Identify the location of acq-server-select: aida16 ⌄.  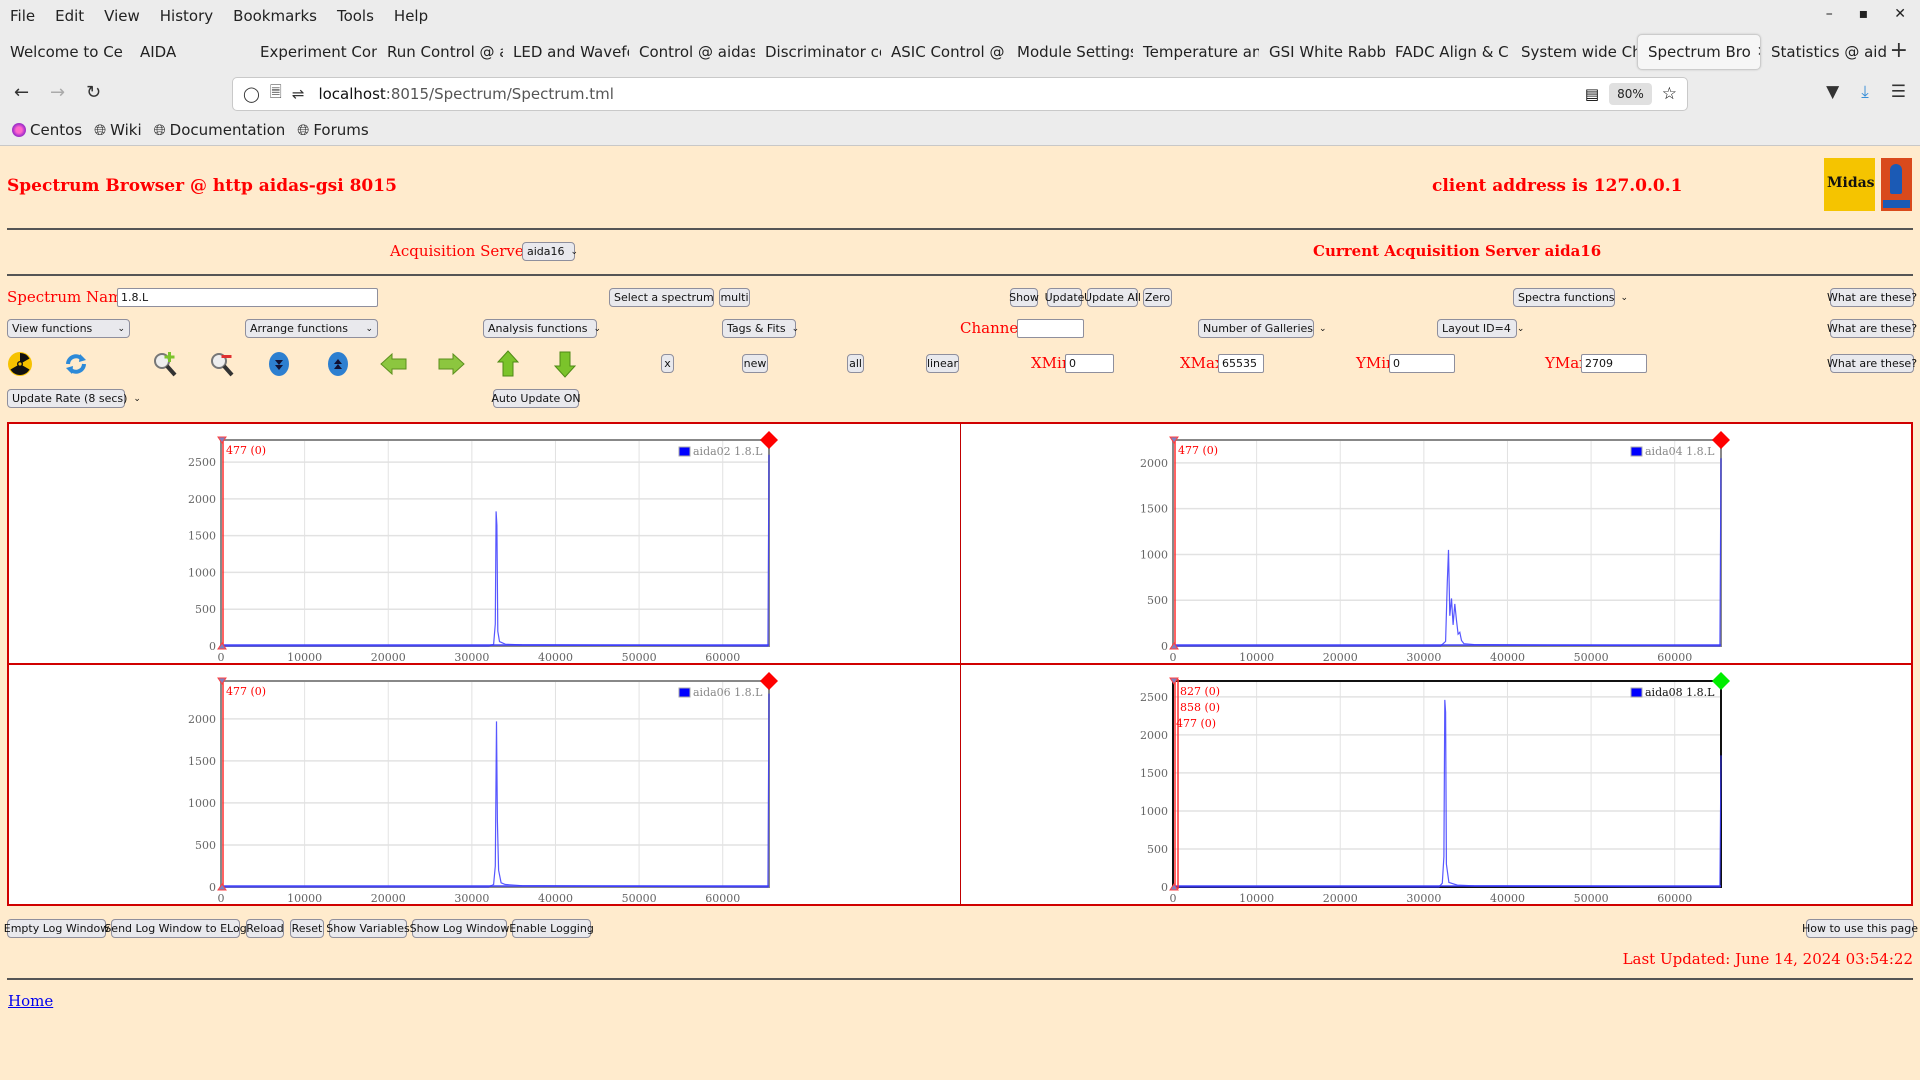
(550, 251).